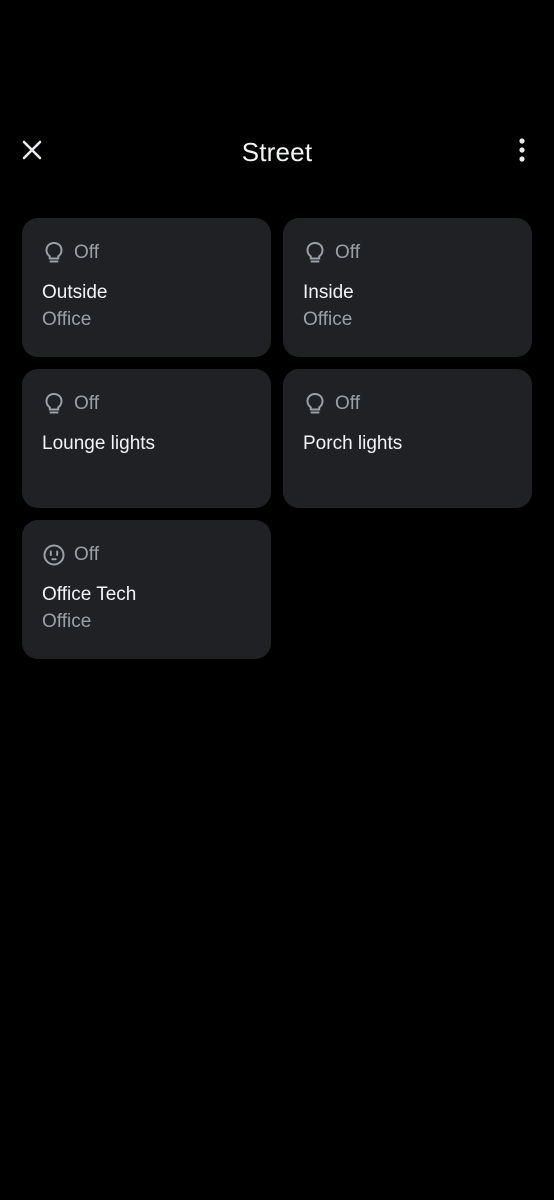  Describe the element at coordinates (146, 287) in the screenshot. I see `device-tile-outside: Off Outside Office` at that location.